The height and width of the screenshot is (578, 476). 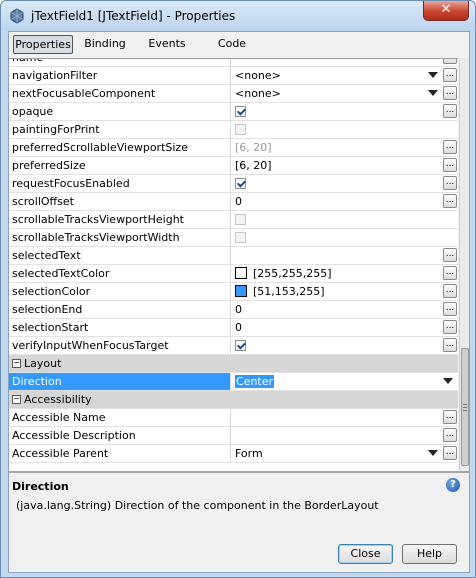 I want to click on property-name: selectedText, so click(x=120, y=255).